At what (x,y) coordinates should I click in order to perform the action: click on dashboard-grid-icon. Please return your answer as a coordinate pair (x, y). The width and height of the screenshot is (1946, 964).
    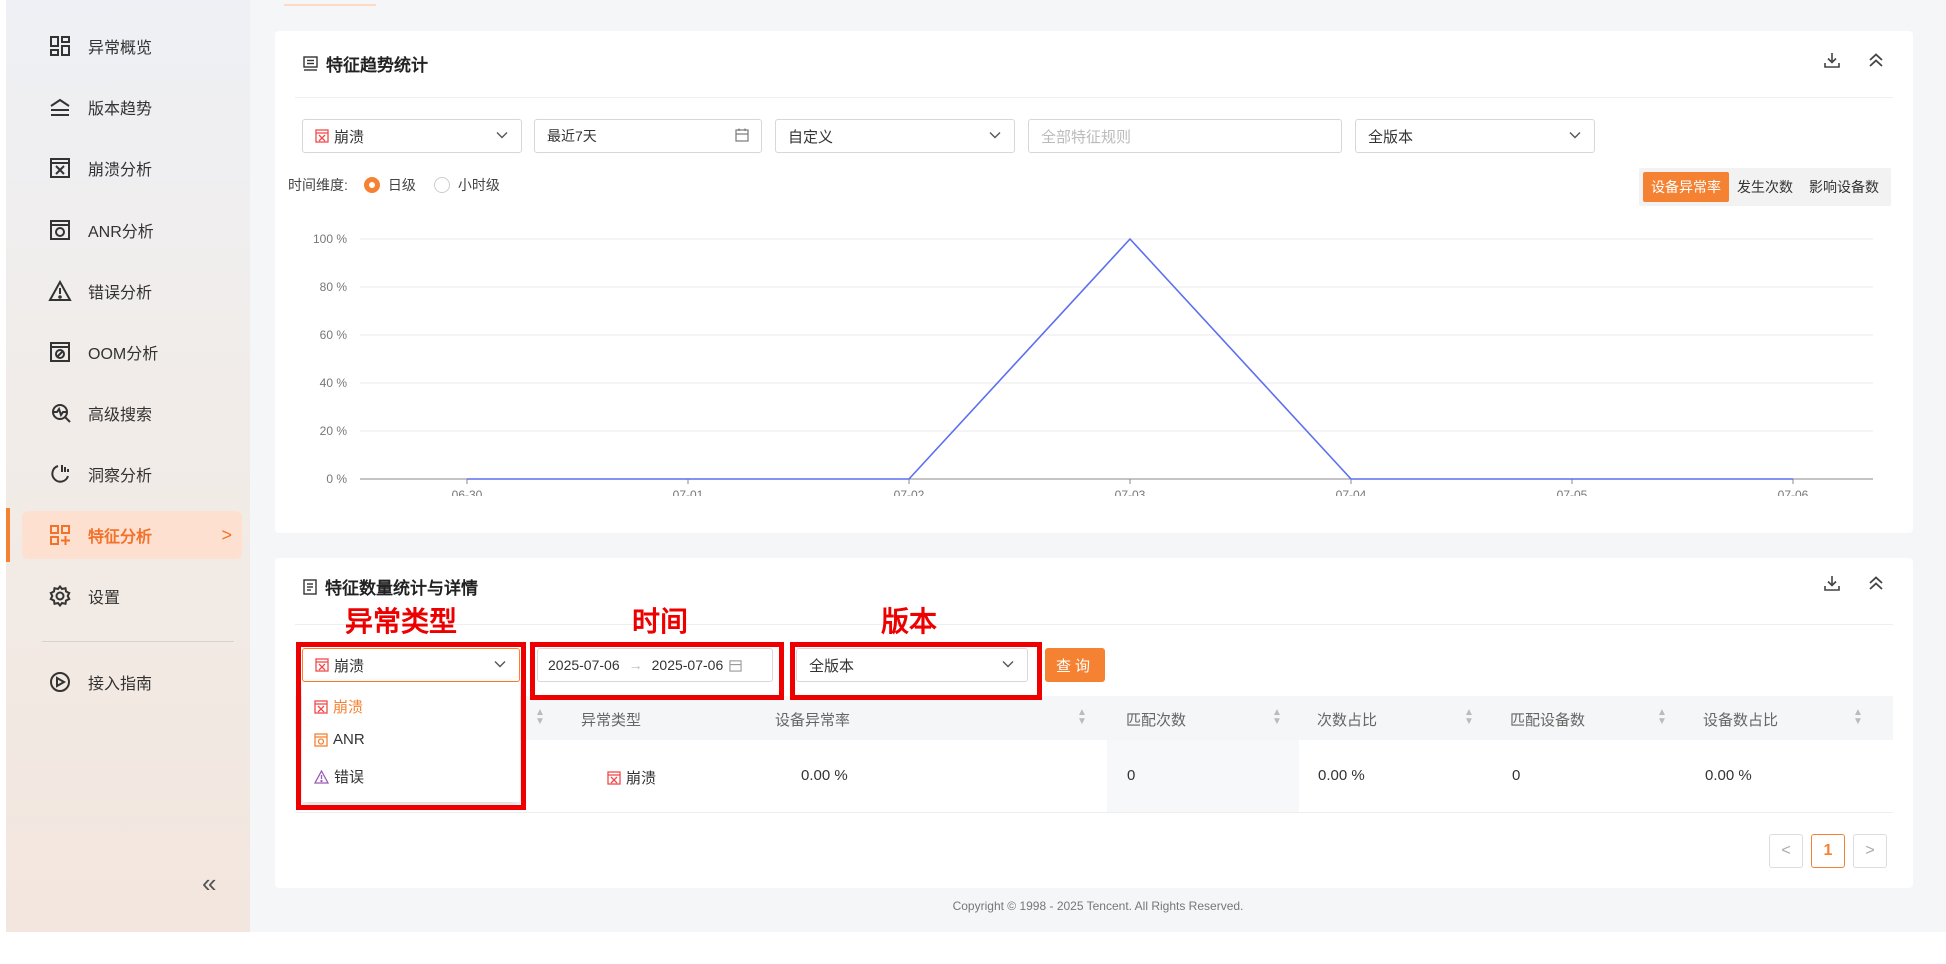
    Looking at the image, I should click on (60, 46).